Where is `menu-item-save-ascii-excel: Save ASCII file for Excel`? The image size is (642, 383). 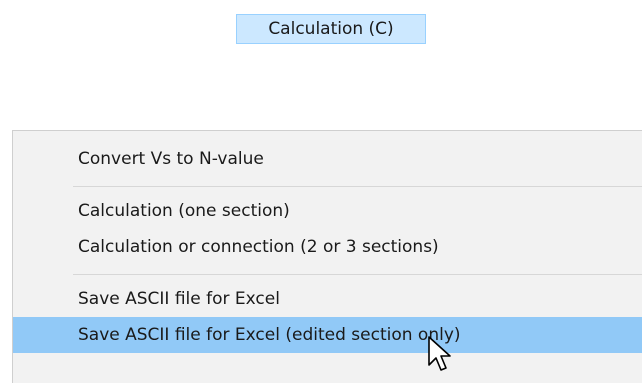 menu-item-save-ascii-excel: Save ASCII file for Excel is located at coordinates (327, 299).